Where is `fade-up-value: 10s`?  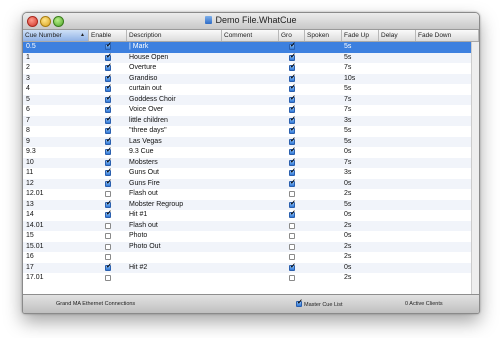 fade-up-value: 10s is located at coordinates (350, 78).